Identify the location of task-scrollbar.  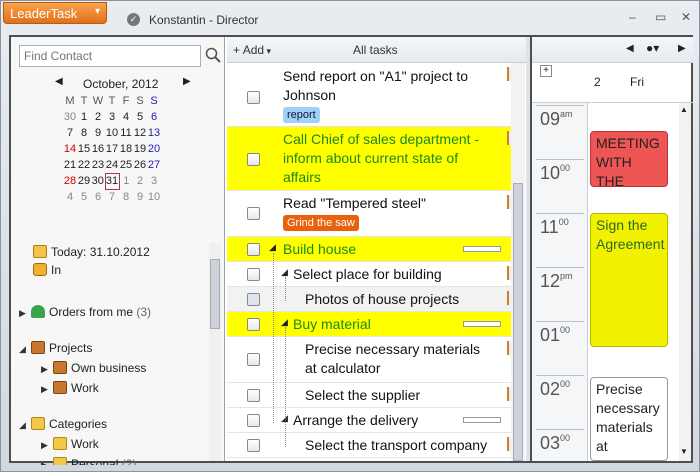
(518, 262).